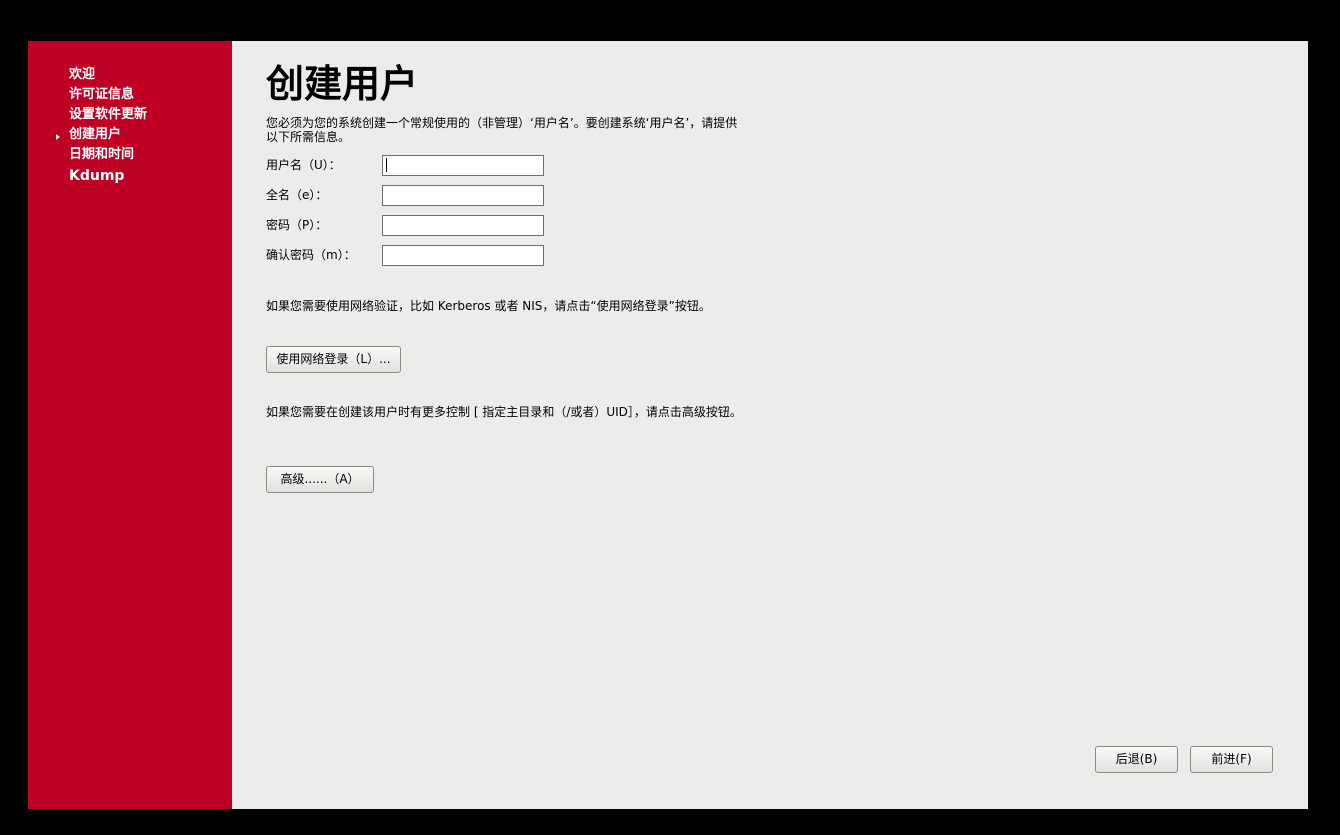 The image size is (1340, 835). What do you see at coordinates (82, 74) in the screenshot?
I see `sidebar-item-welcome: 欢迎` at bounding box center [82, 74].